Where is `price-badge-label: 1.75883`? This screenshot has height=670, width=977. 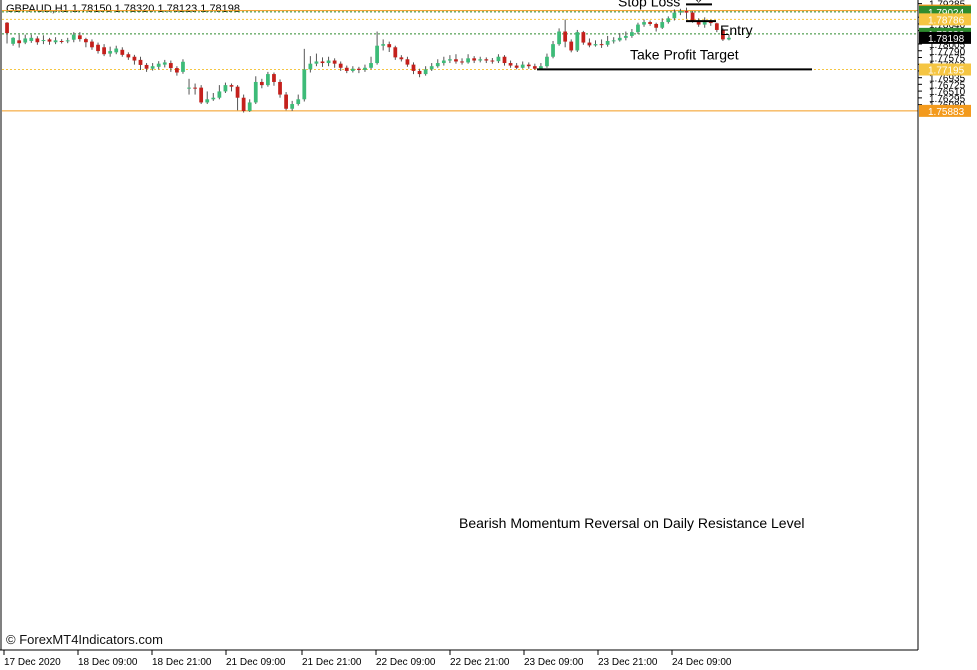 price-badge-label: 1.75883 is located at coordinates (946, 112).